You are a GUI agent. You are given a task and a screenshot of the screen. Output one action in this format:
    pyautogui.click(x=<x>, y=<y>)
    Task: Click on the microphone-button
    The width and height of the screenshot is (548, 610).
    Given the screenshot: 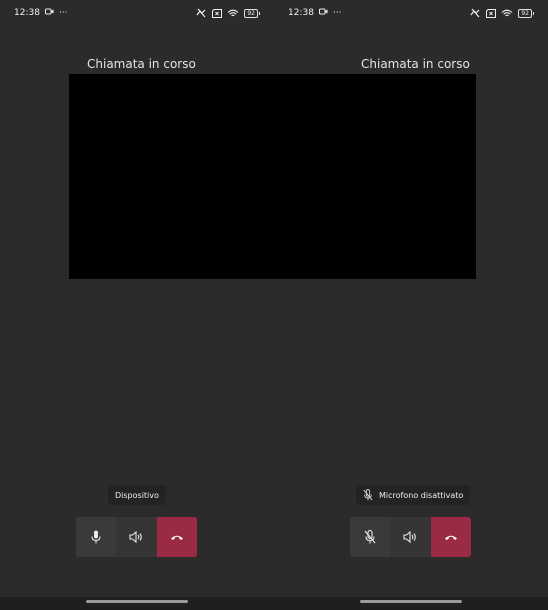 What is the action you would take?
    pyautogui.click(x=96, y=537)
    